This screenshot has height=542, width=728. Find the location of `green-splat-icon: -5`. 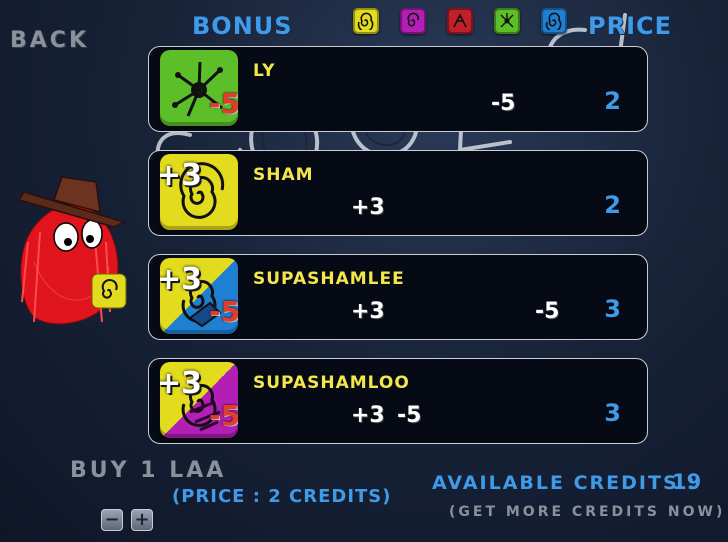

green-splat-icon: -5 is located at coordinates (199, 88).